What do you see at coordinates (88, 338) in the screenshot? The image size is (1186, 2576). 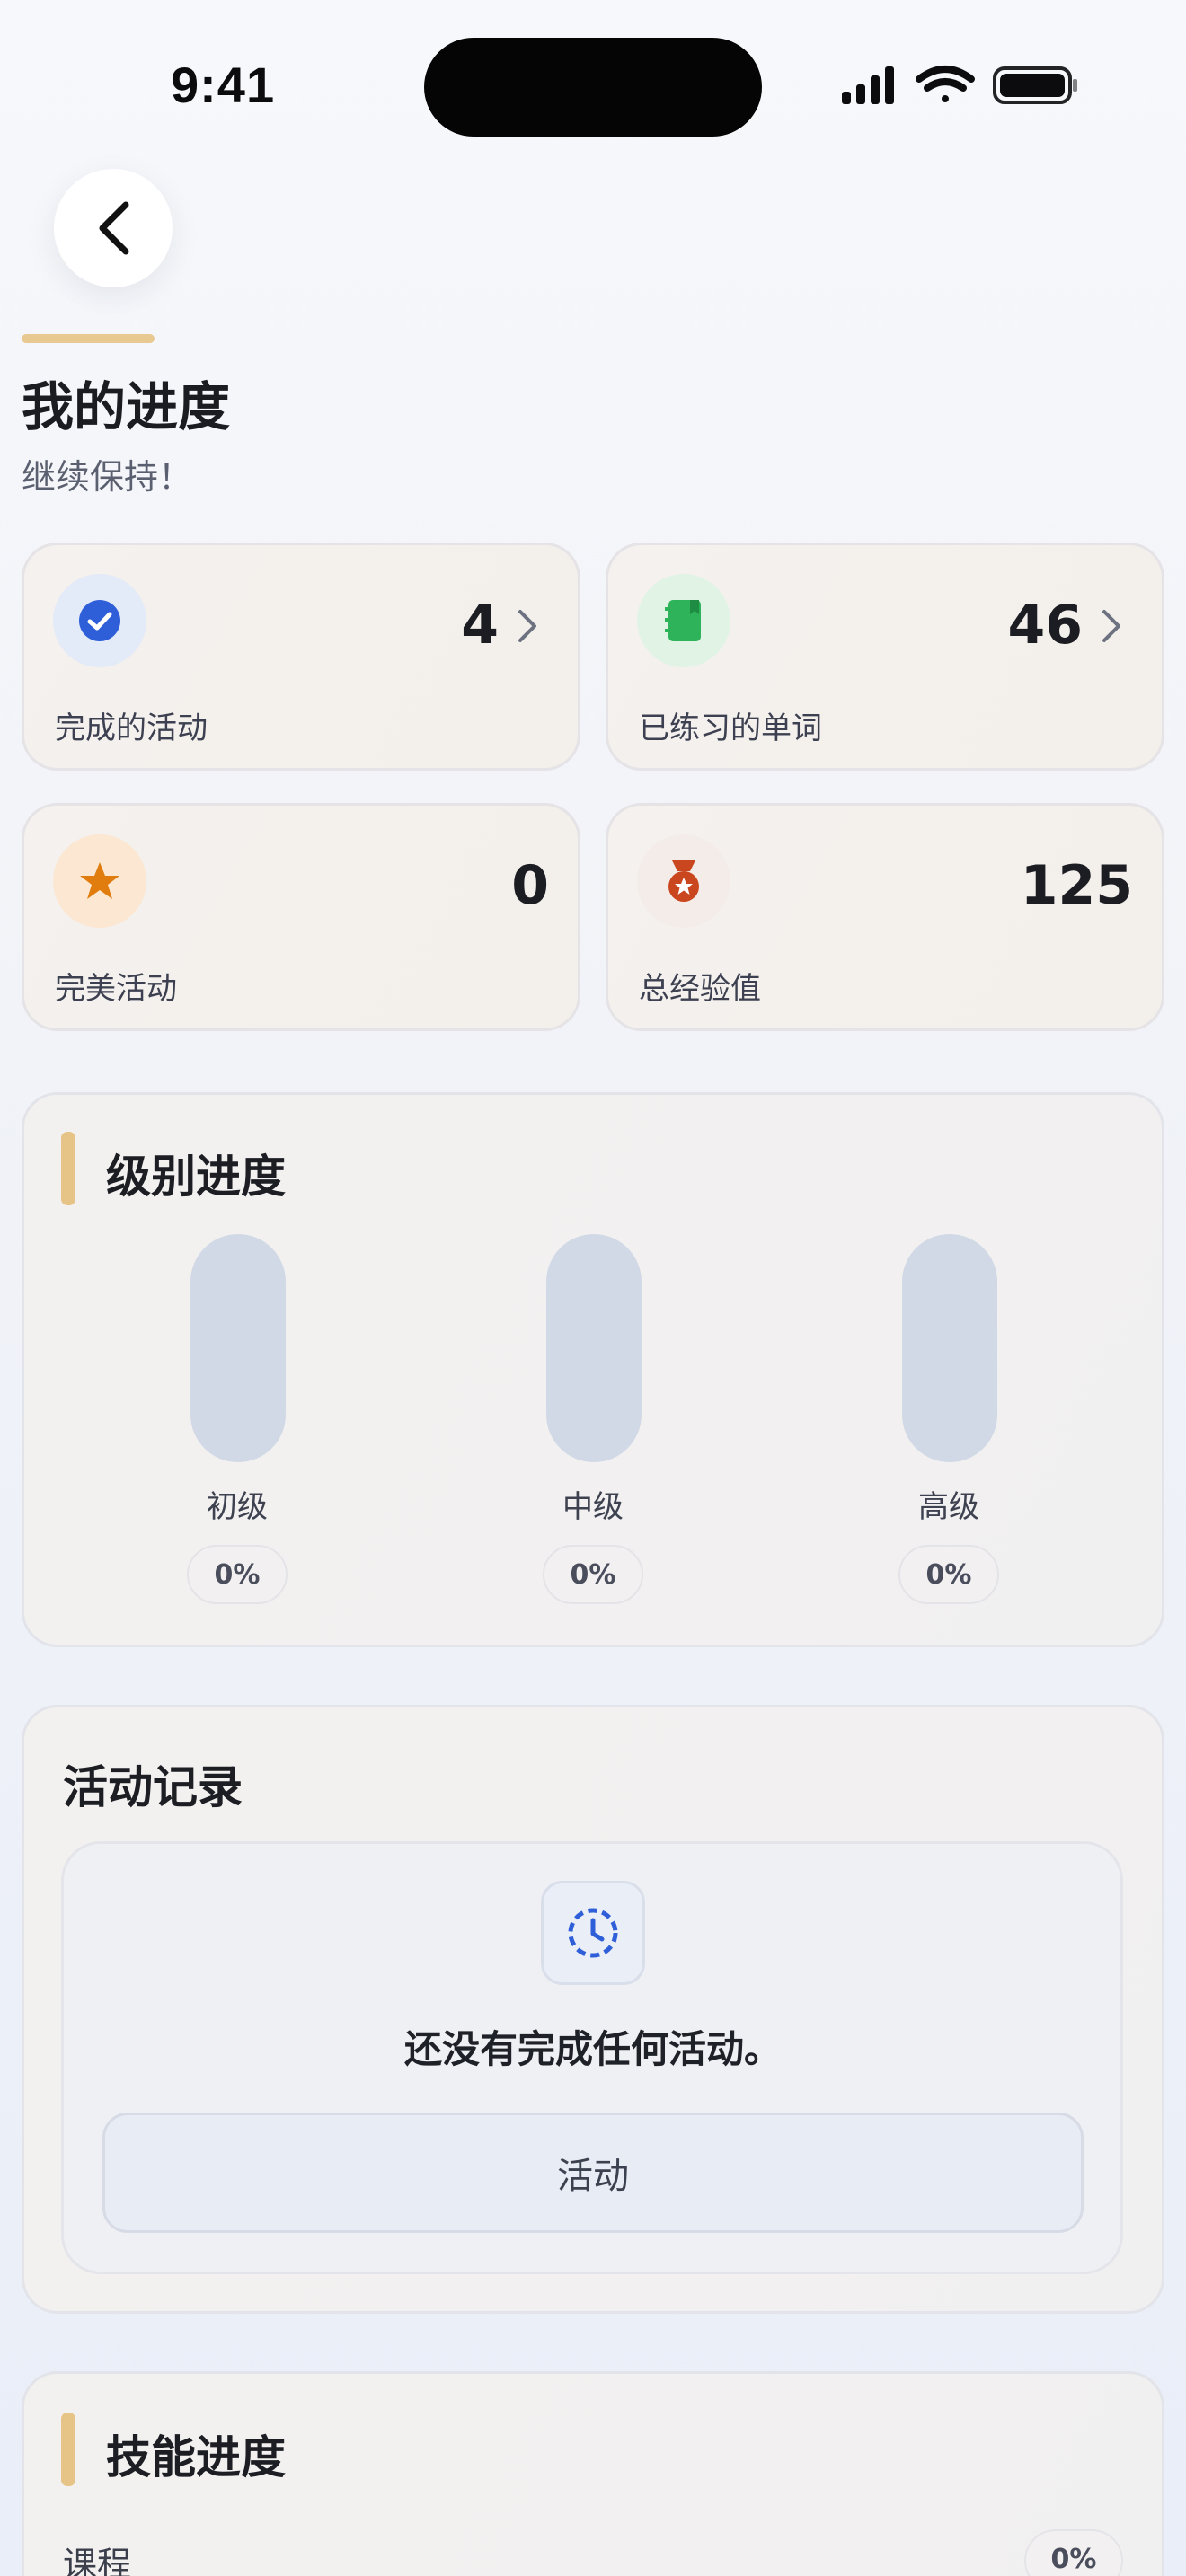 I see `title-accent-line` at bounding box center [88, 338].